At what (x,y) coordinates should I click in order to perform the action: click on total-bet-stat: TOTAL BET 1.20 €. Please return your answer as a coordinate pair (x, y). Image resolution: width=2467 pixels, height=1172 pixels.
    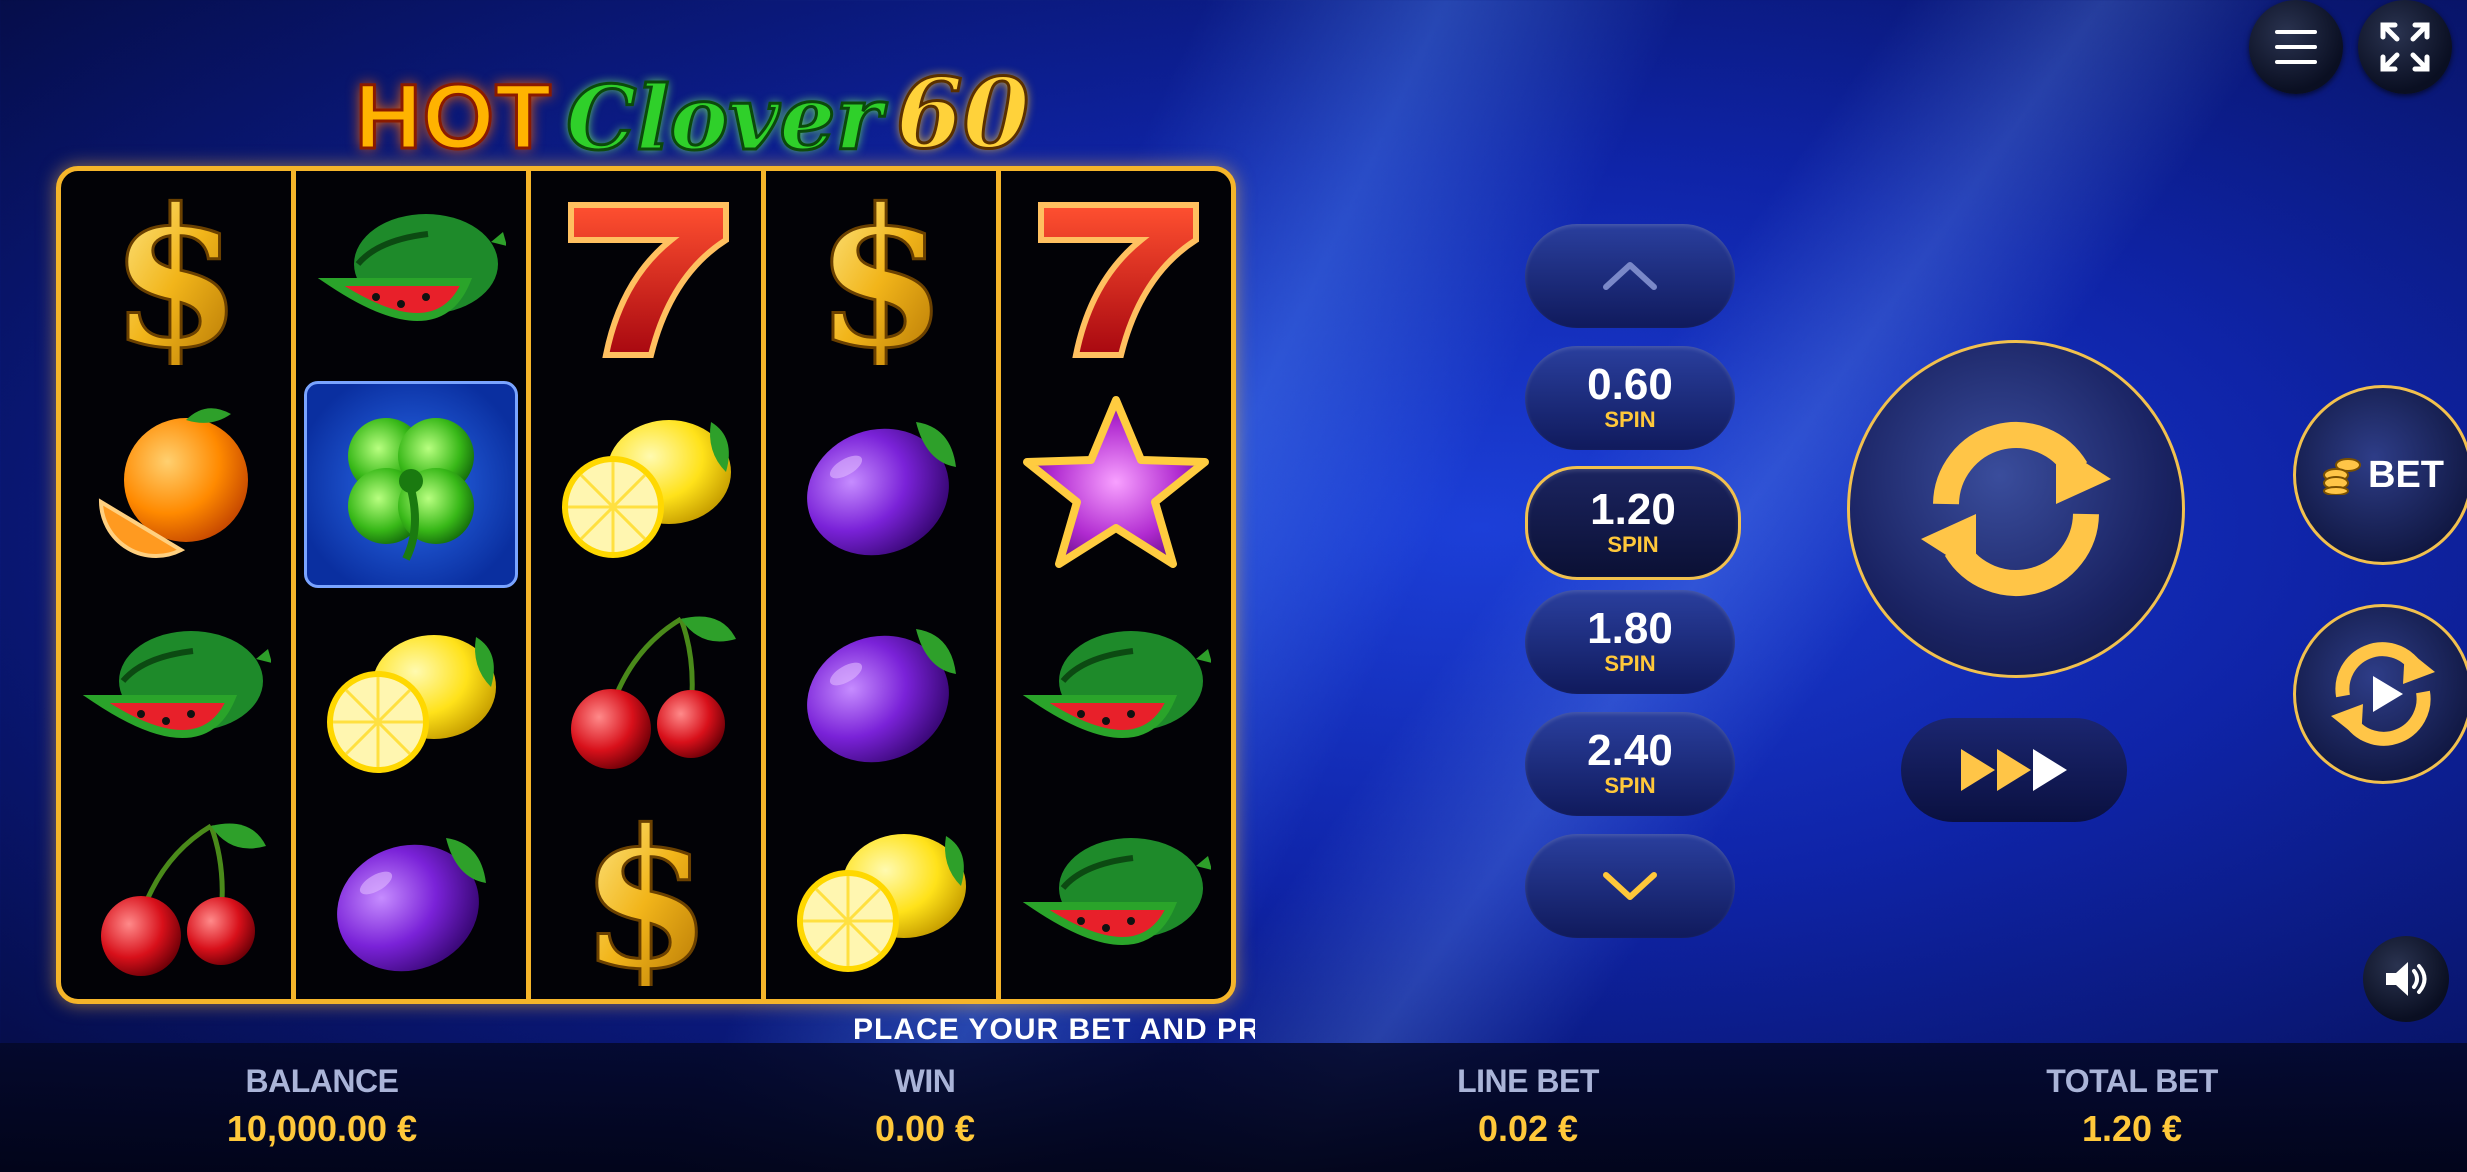
    Looking at the image, I should click on (2132, 1096).